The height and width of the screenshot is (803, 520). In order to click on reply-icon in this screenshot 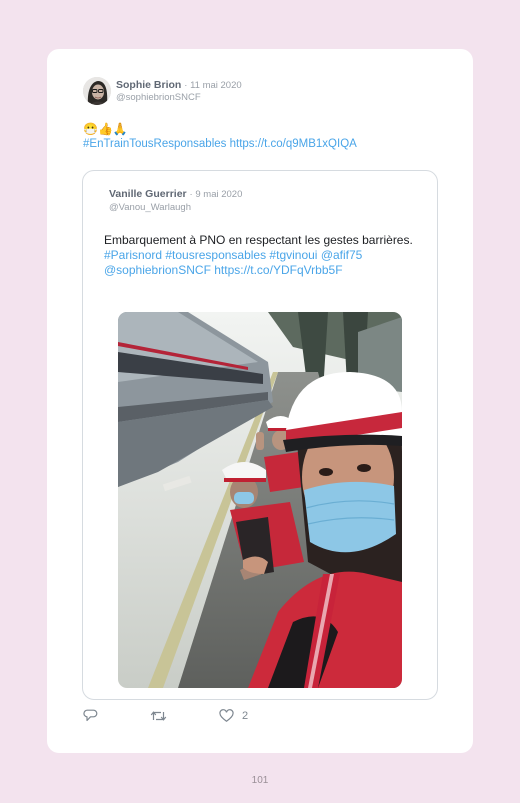, I will do `click(90, 716)`.